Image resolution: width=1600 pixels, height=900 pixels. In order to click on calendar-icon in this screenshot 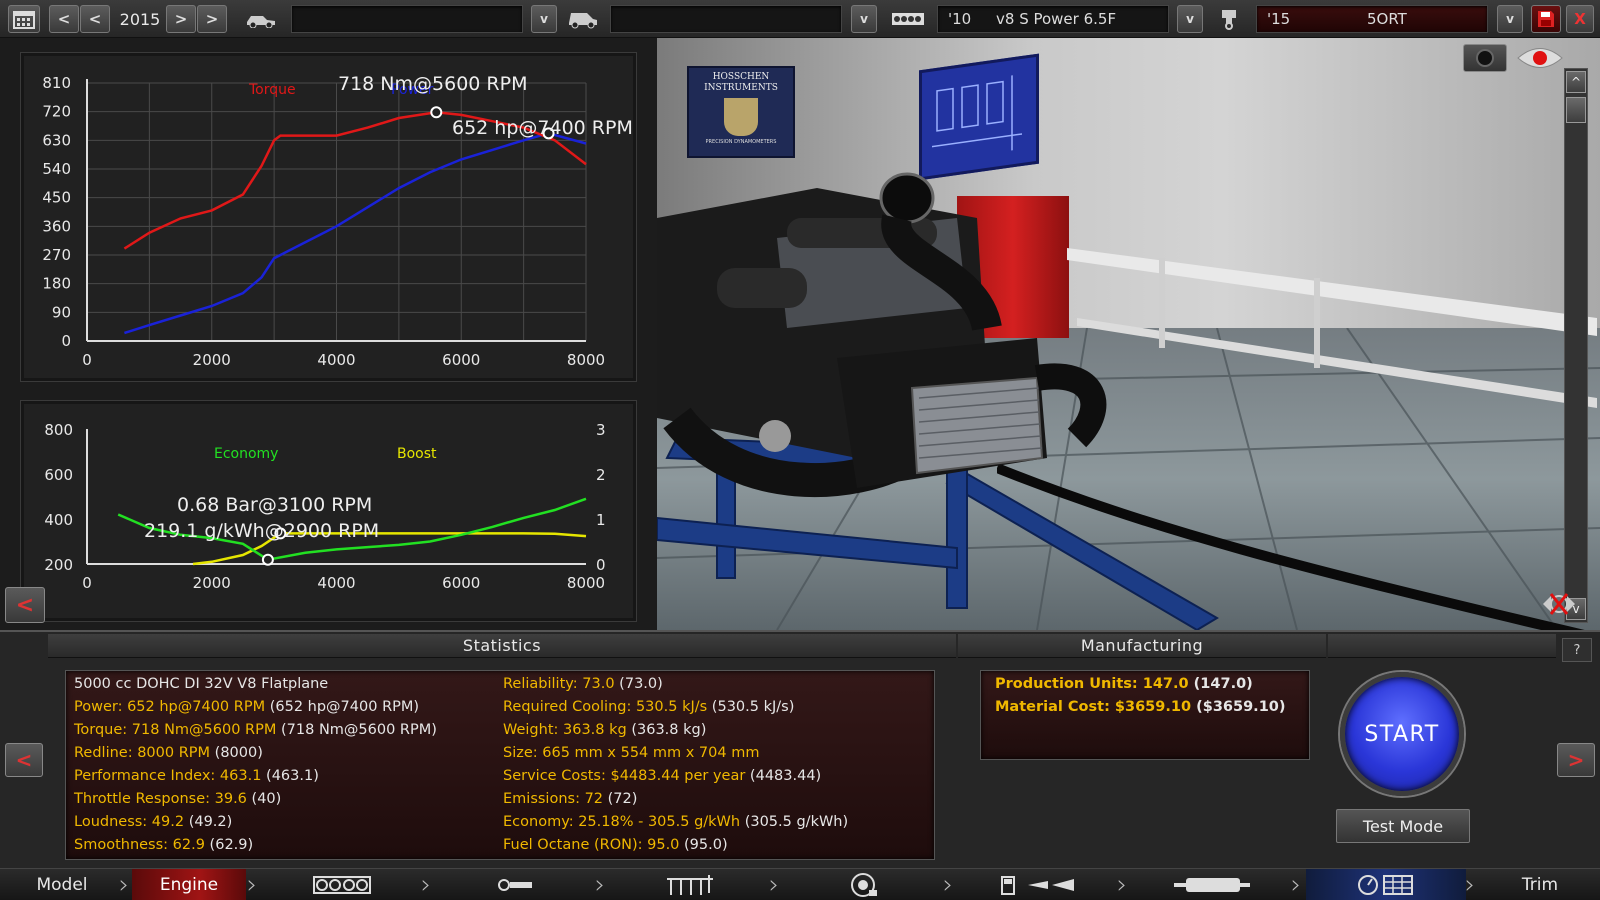, I will do `click(24, 19)`.